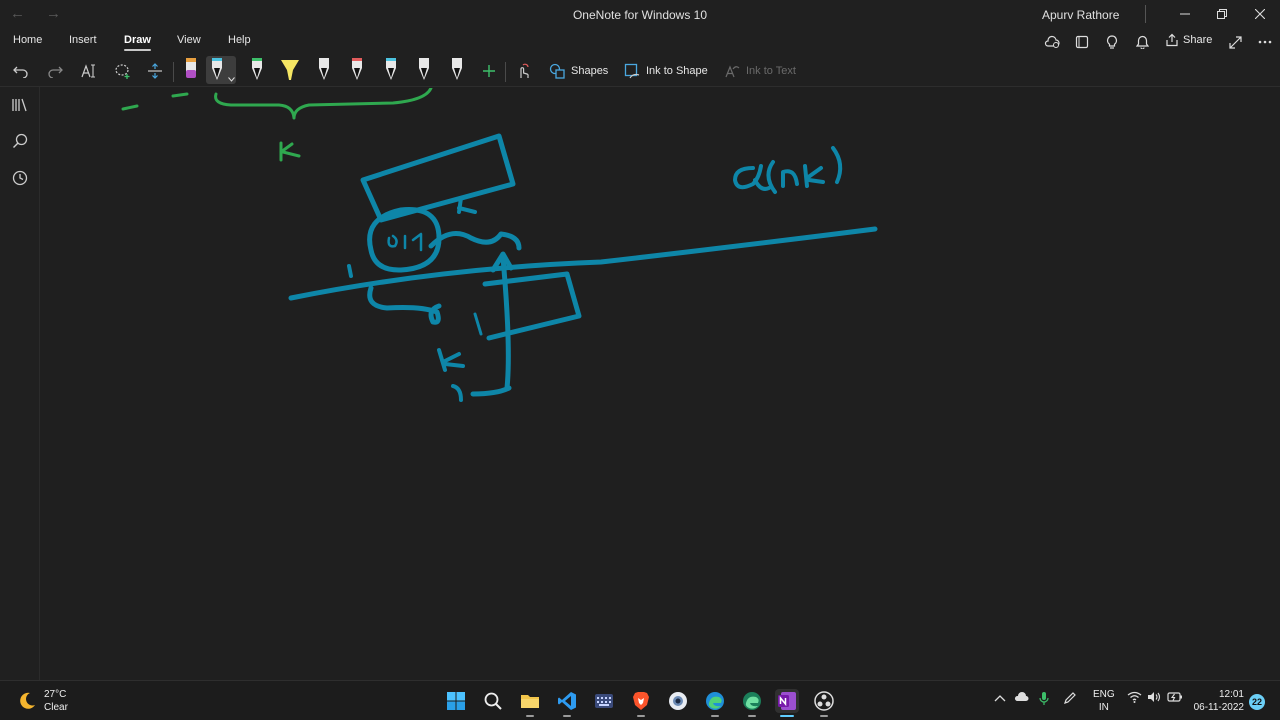  What do you see at coordinates (456, 701) in the screenshot?
I see `start-button` at bounding box center [456, 701].